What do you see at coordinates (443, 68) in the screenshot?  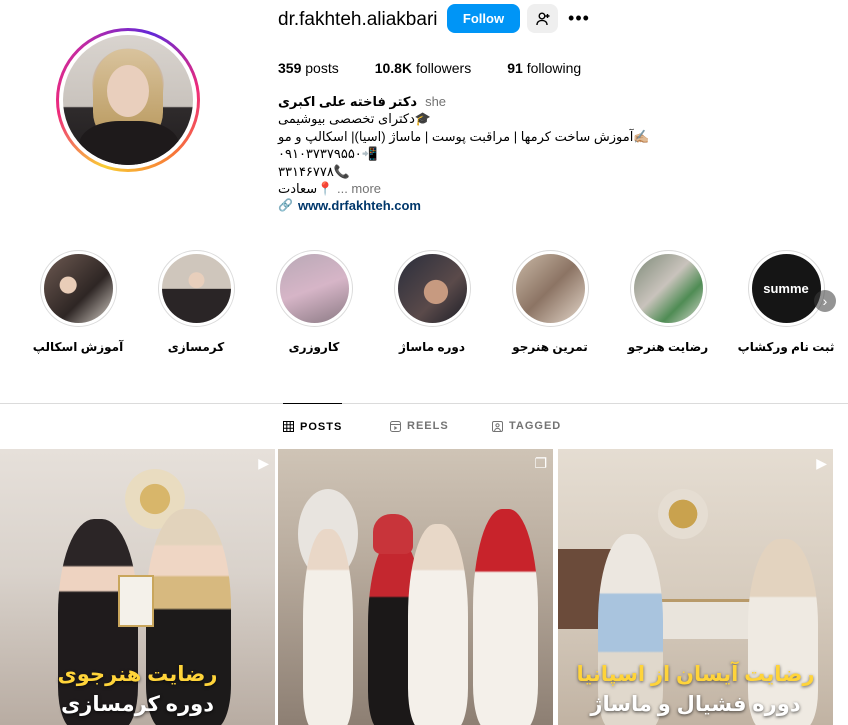 I see `followers-label: followers` at bounding box center [443, 68].